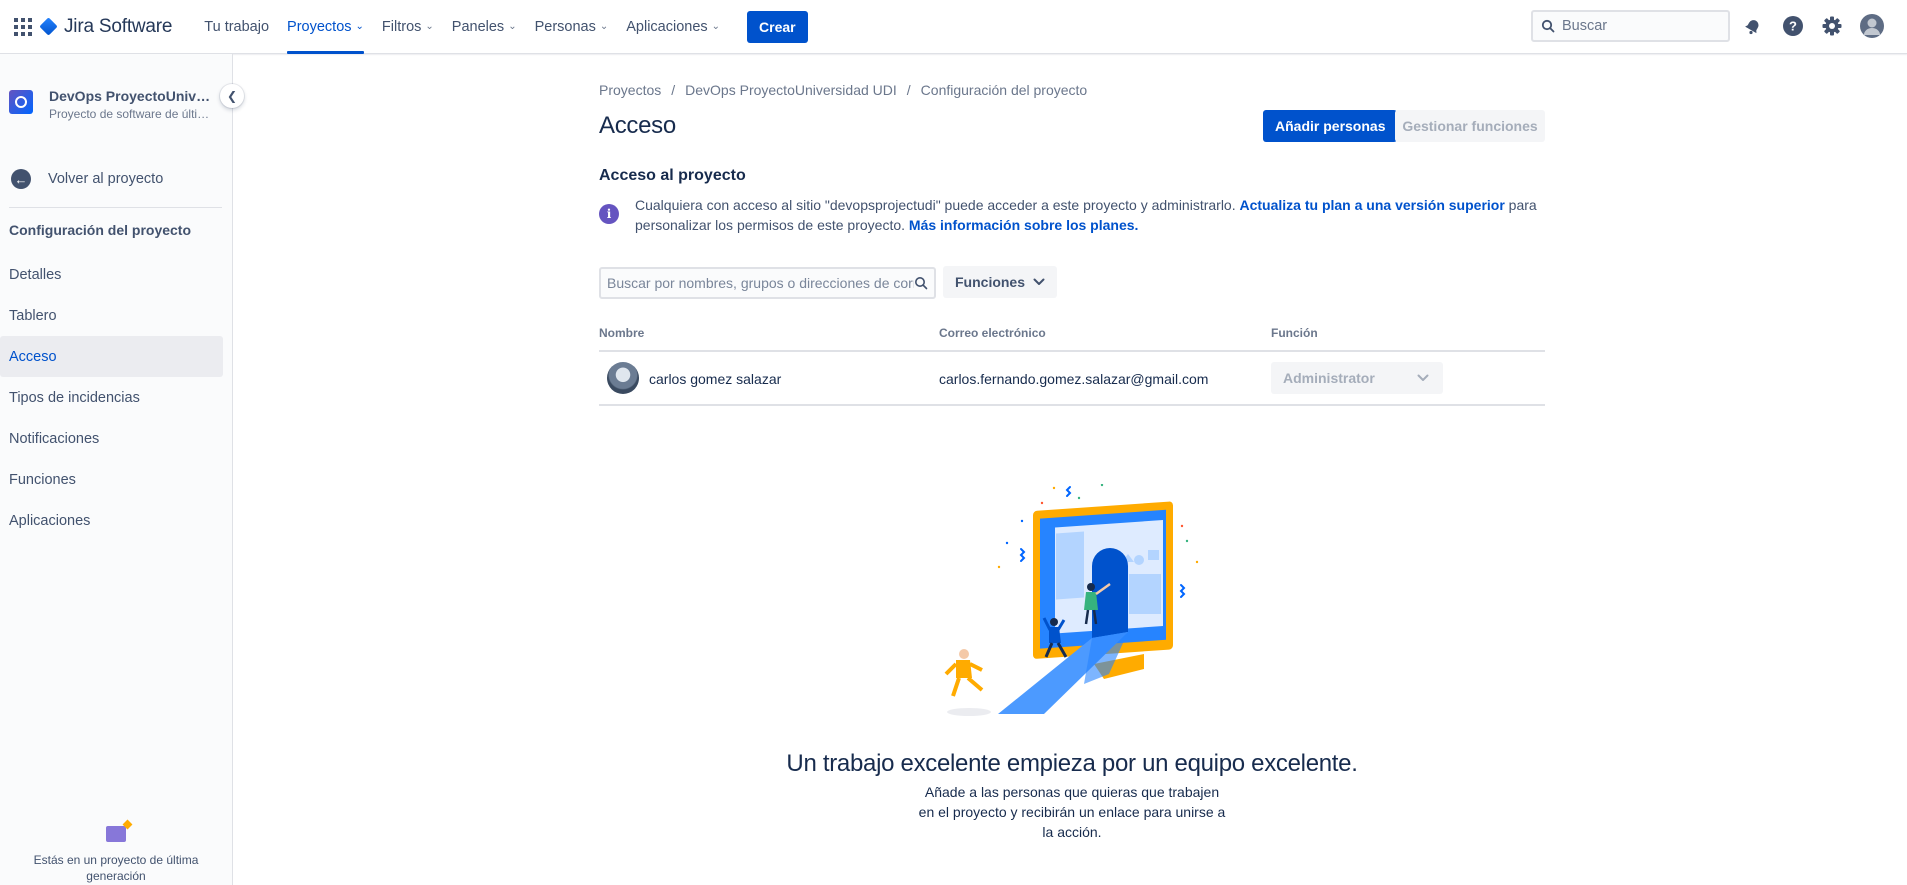  I want to click on project-avatar, so click(21, 102).